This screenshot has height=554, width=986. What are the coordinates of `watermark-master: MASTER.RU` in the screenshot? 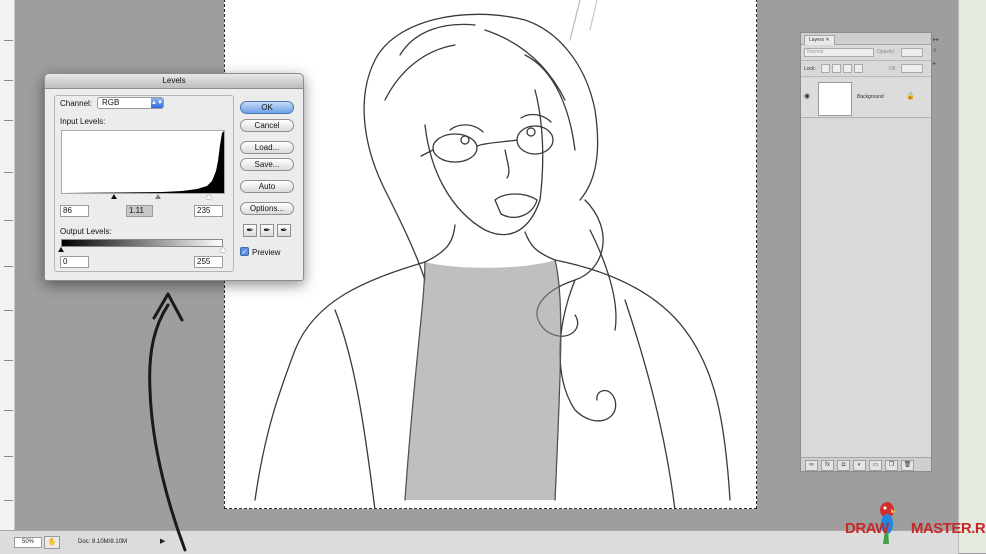 It's located at (948, 528).